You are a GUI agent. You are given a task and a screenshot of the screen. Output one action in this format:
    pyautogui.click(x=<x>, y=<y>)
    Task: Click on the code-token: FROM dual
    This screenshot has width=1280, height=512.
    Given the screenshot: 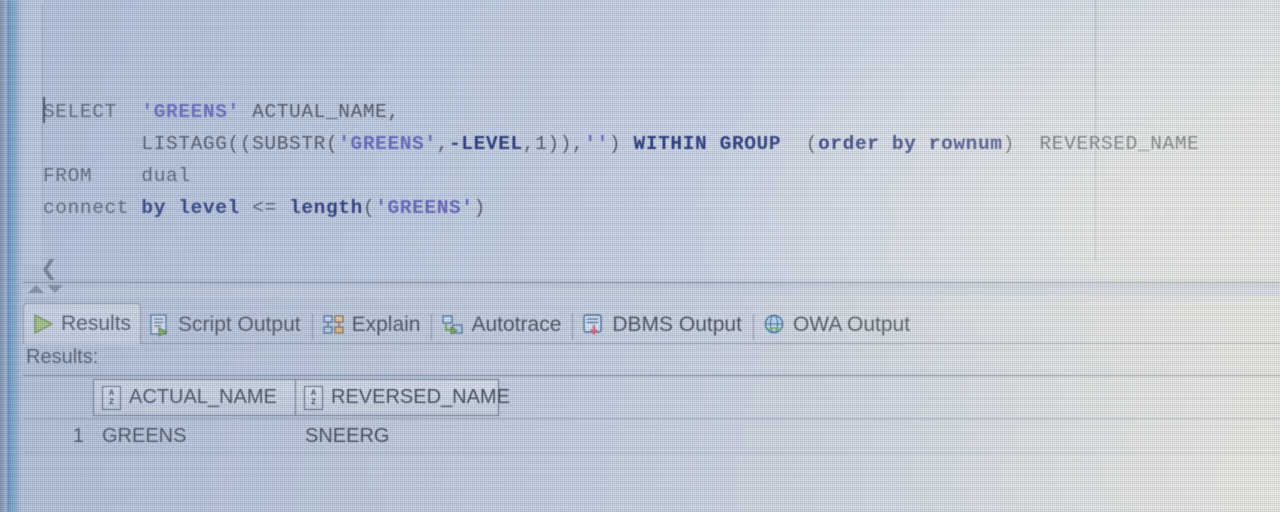 What is the action you would take?
    pyautogui.click(x=117, y=176)
    